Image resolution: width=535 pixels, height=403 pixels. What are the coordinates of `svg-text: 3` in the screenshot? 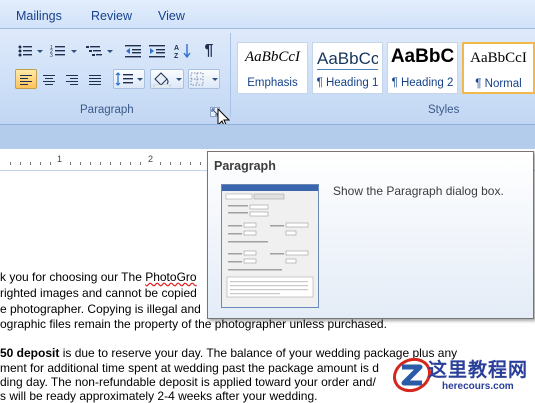 It's located at (51, 55).